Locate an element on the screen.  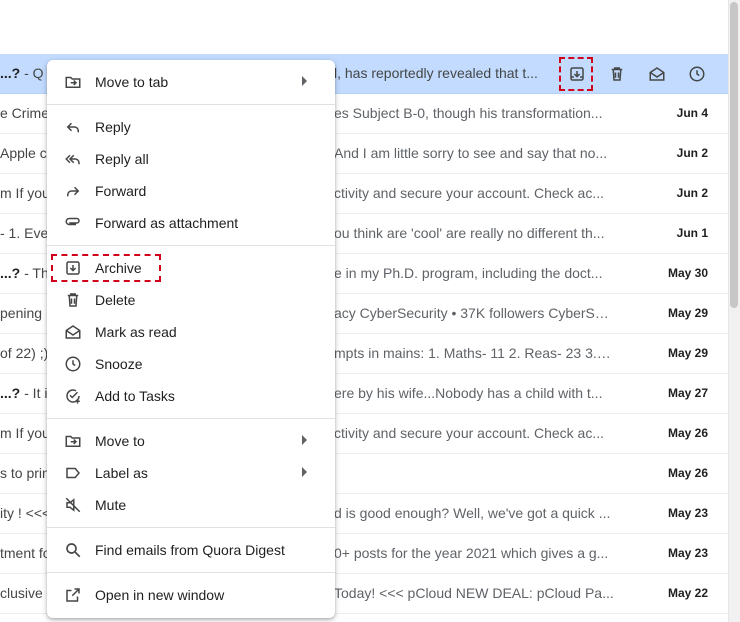
sender-snippet: - 1. Eve is located at coordinates (24, 233).